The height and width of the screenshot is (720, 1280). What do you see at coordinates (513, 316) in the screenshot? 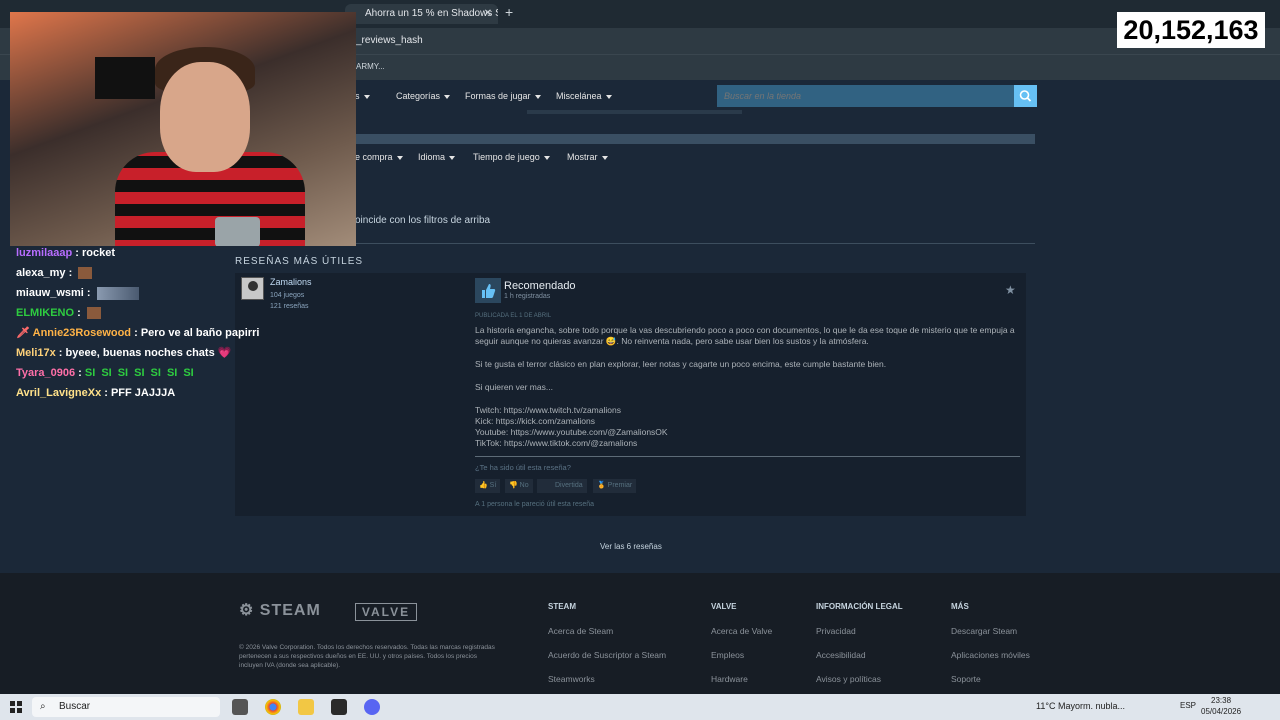
I see `published-date: PUBLICADA EL 1 DE ABRIL` at bounding box center [513, 316].